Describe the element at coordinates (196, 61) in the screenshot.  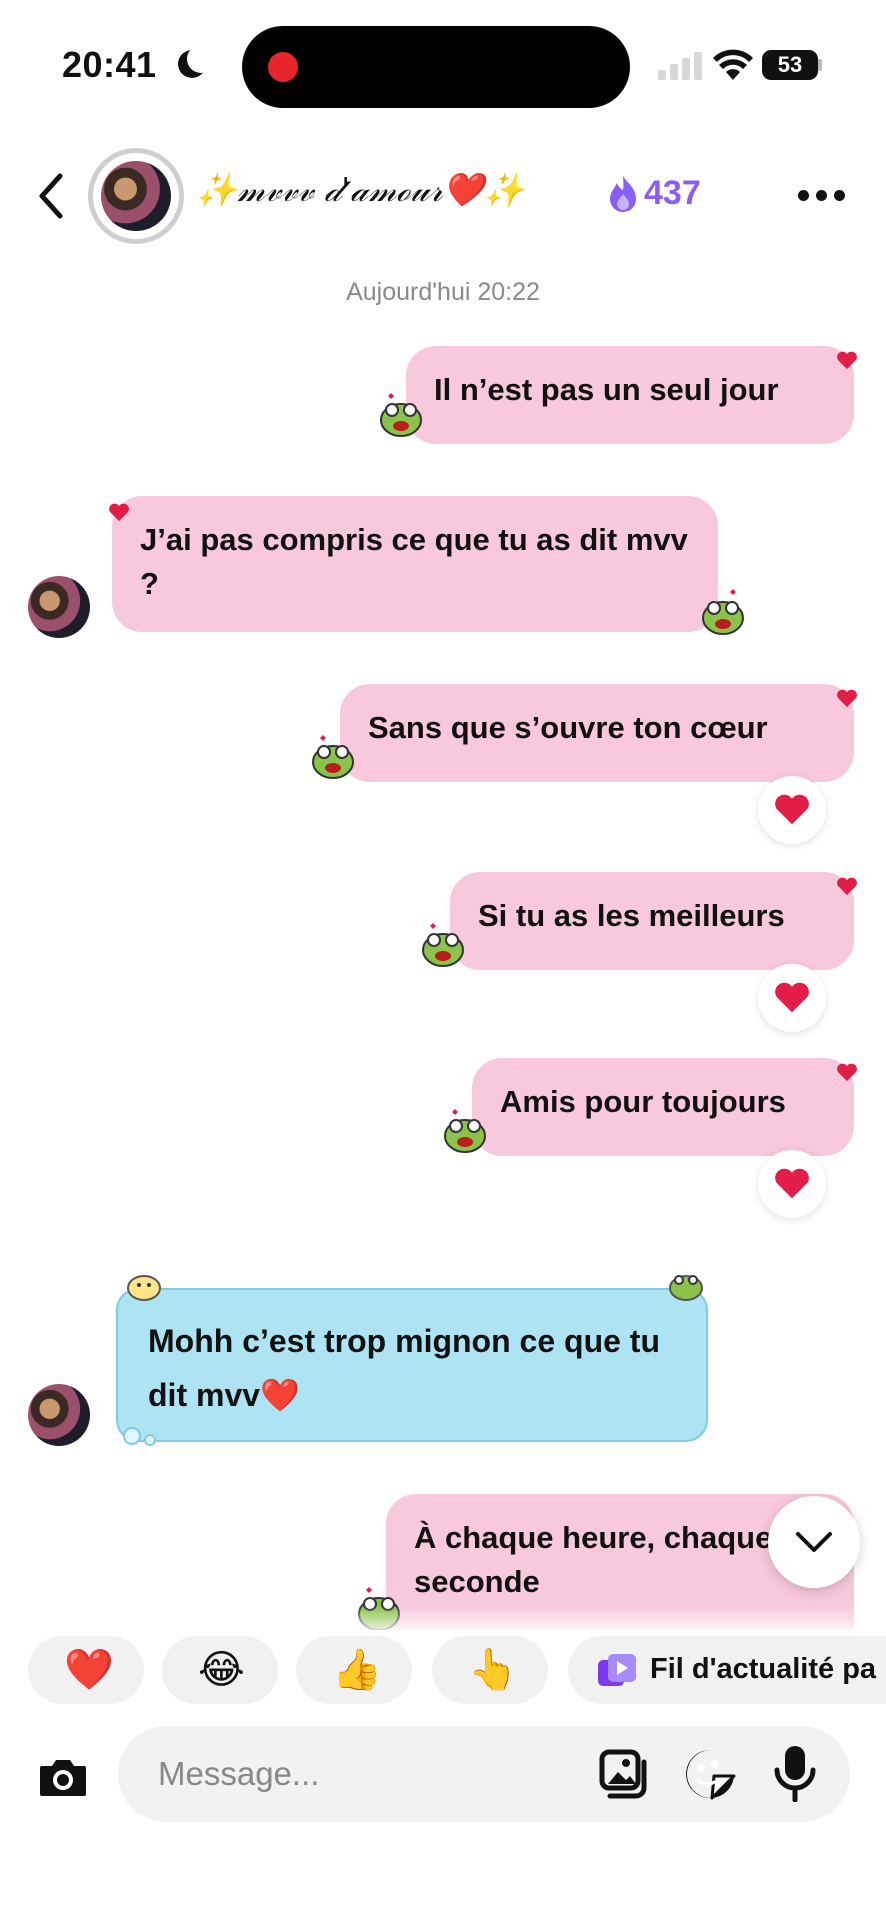
I see `focus-moon-icon` at that location.